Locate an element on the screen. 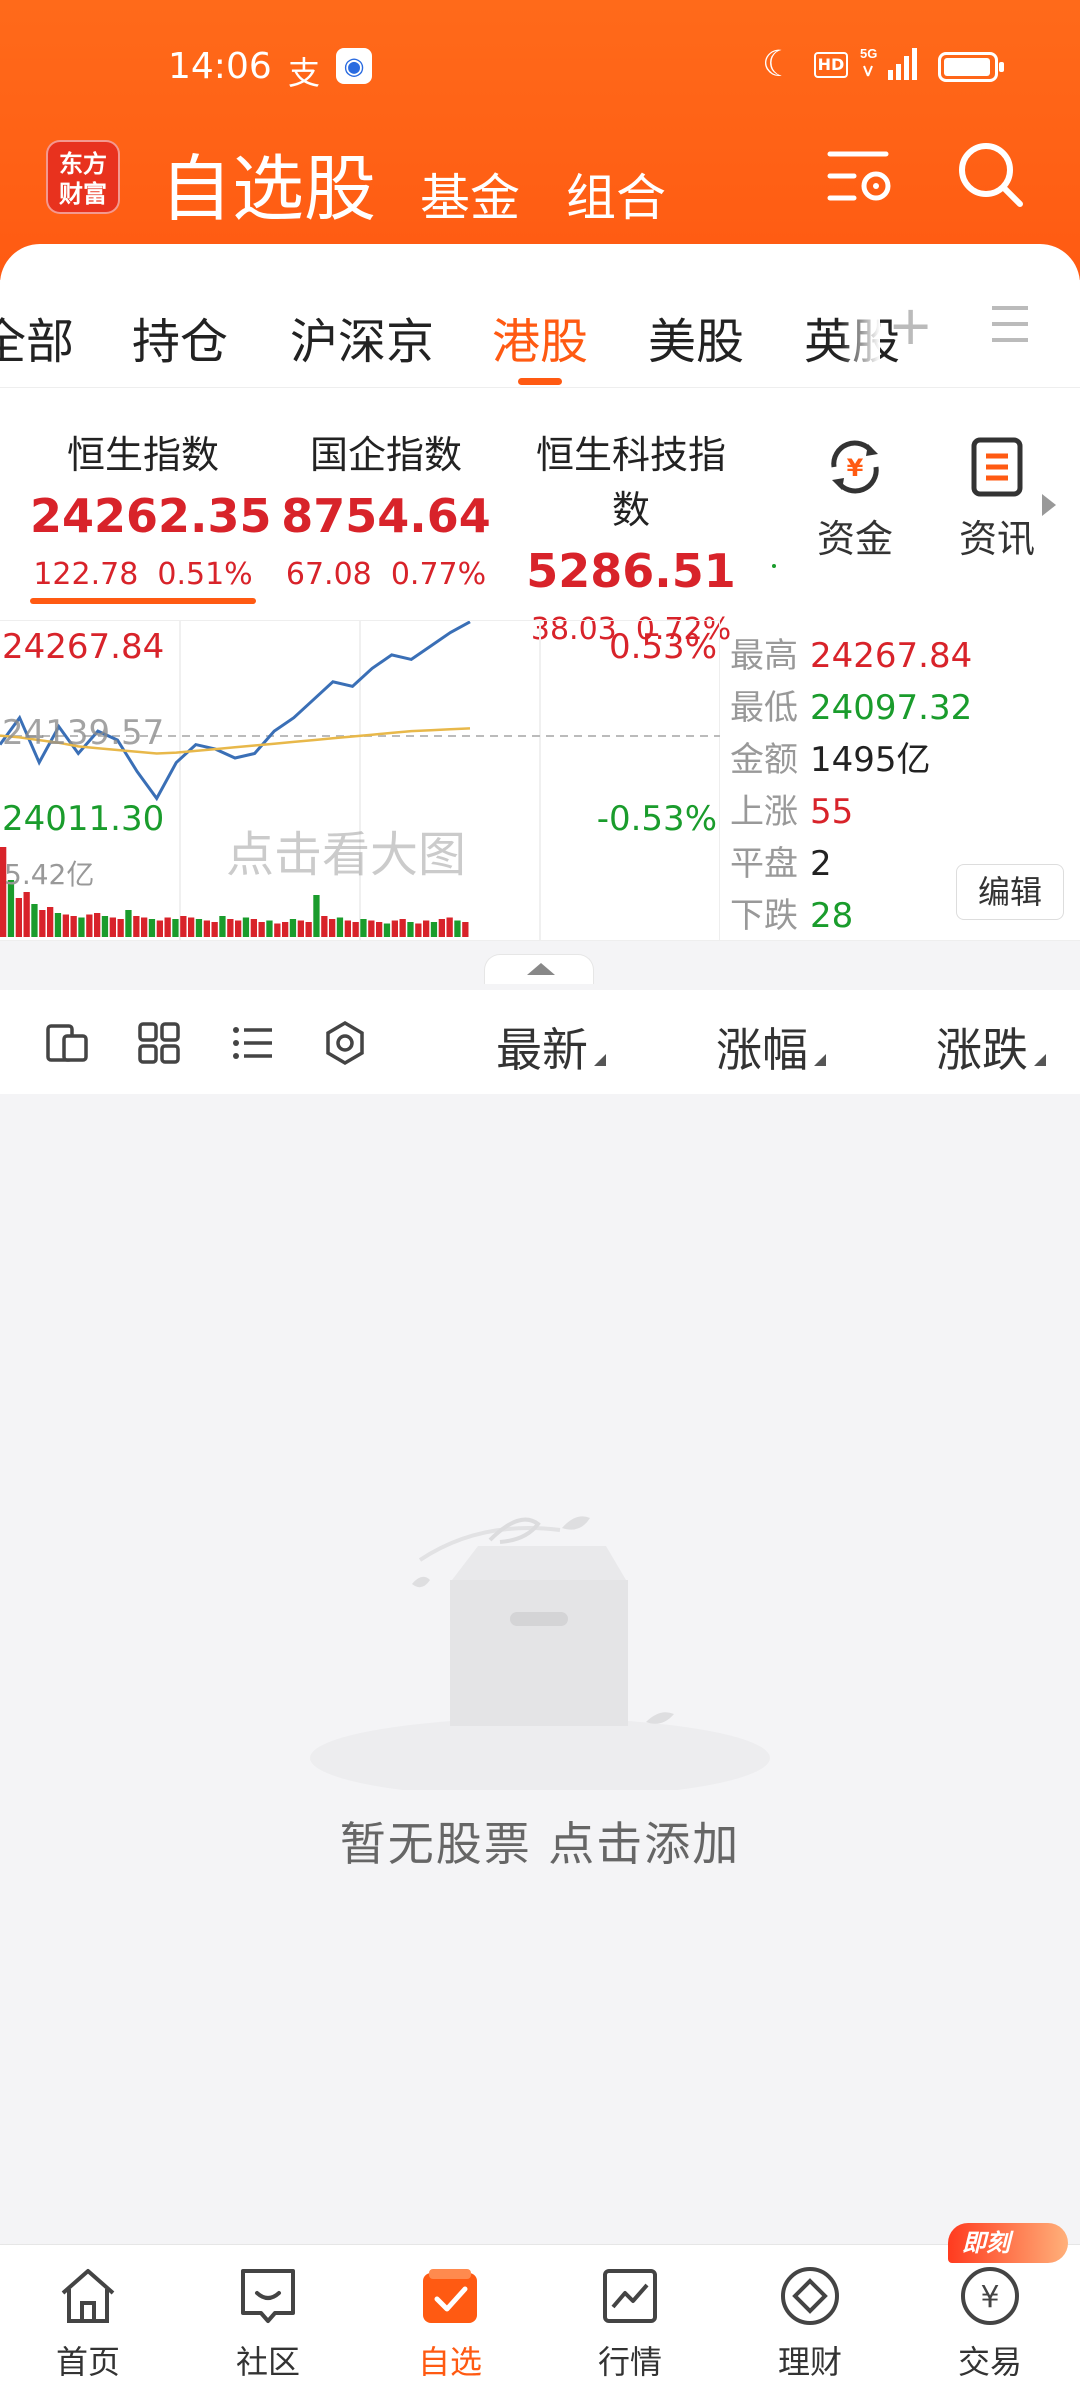 Image resolution: width=1080 pixels, height=2400 pixels. stat-high: 最高 24267.84 is located at coordinates (851, 656).